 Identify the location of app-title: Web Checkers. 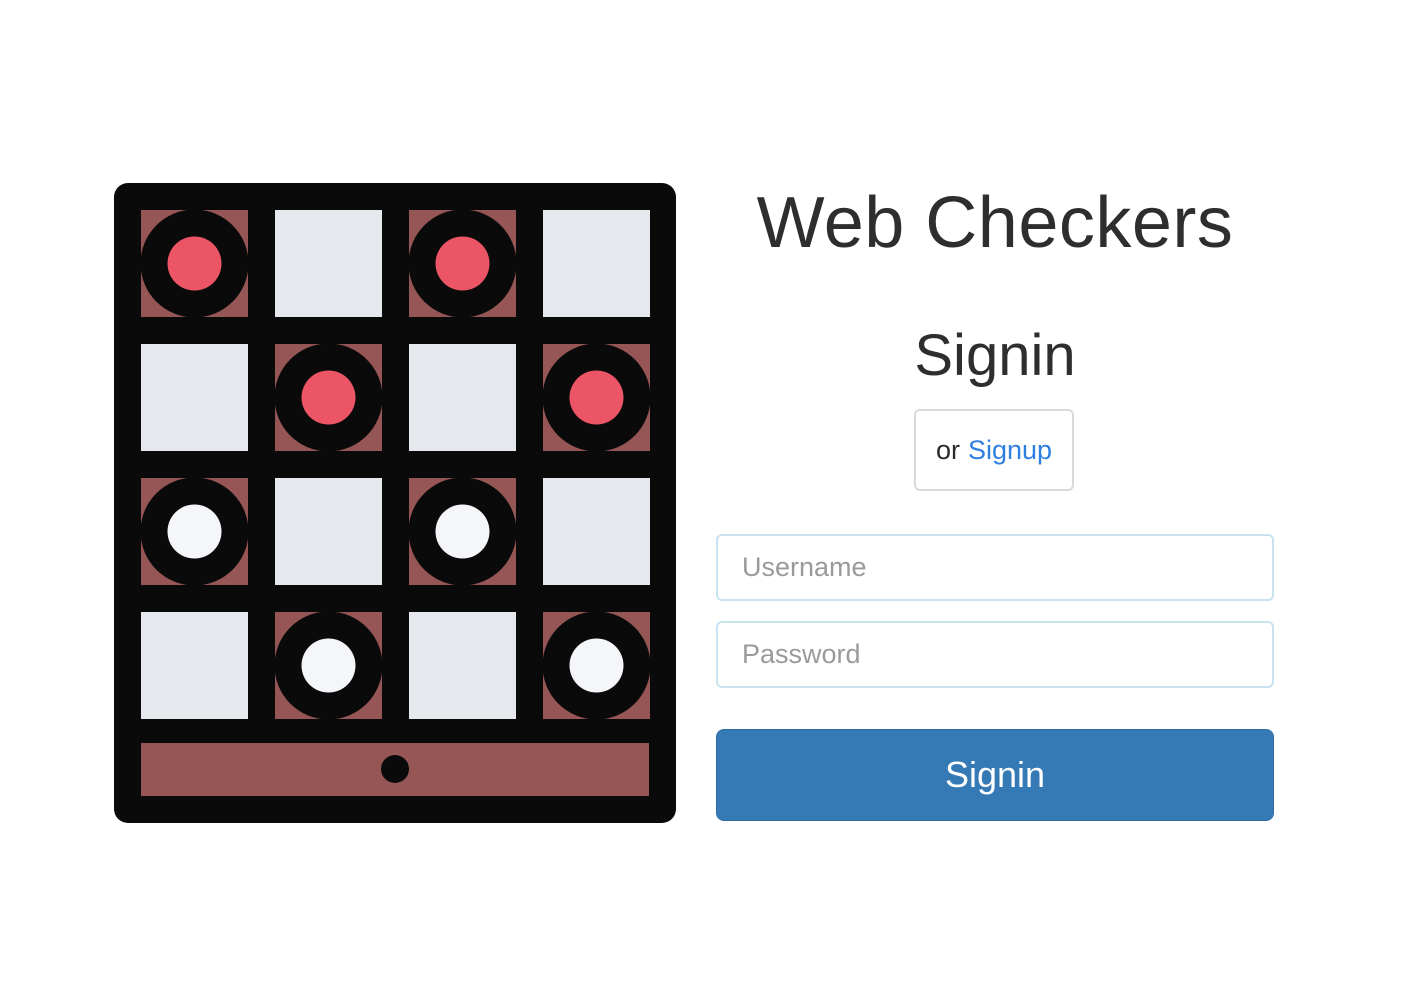
(995, 223).